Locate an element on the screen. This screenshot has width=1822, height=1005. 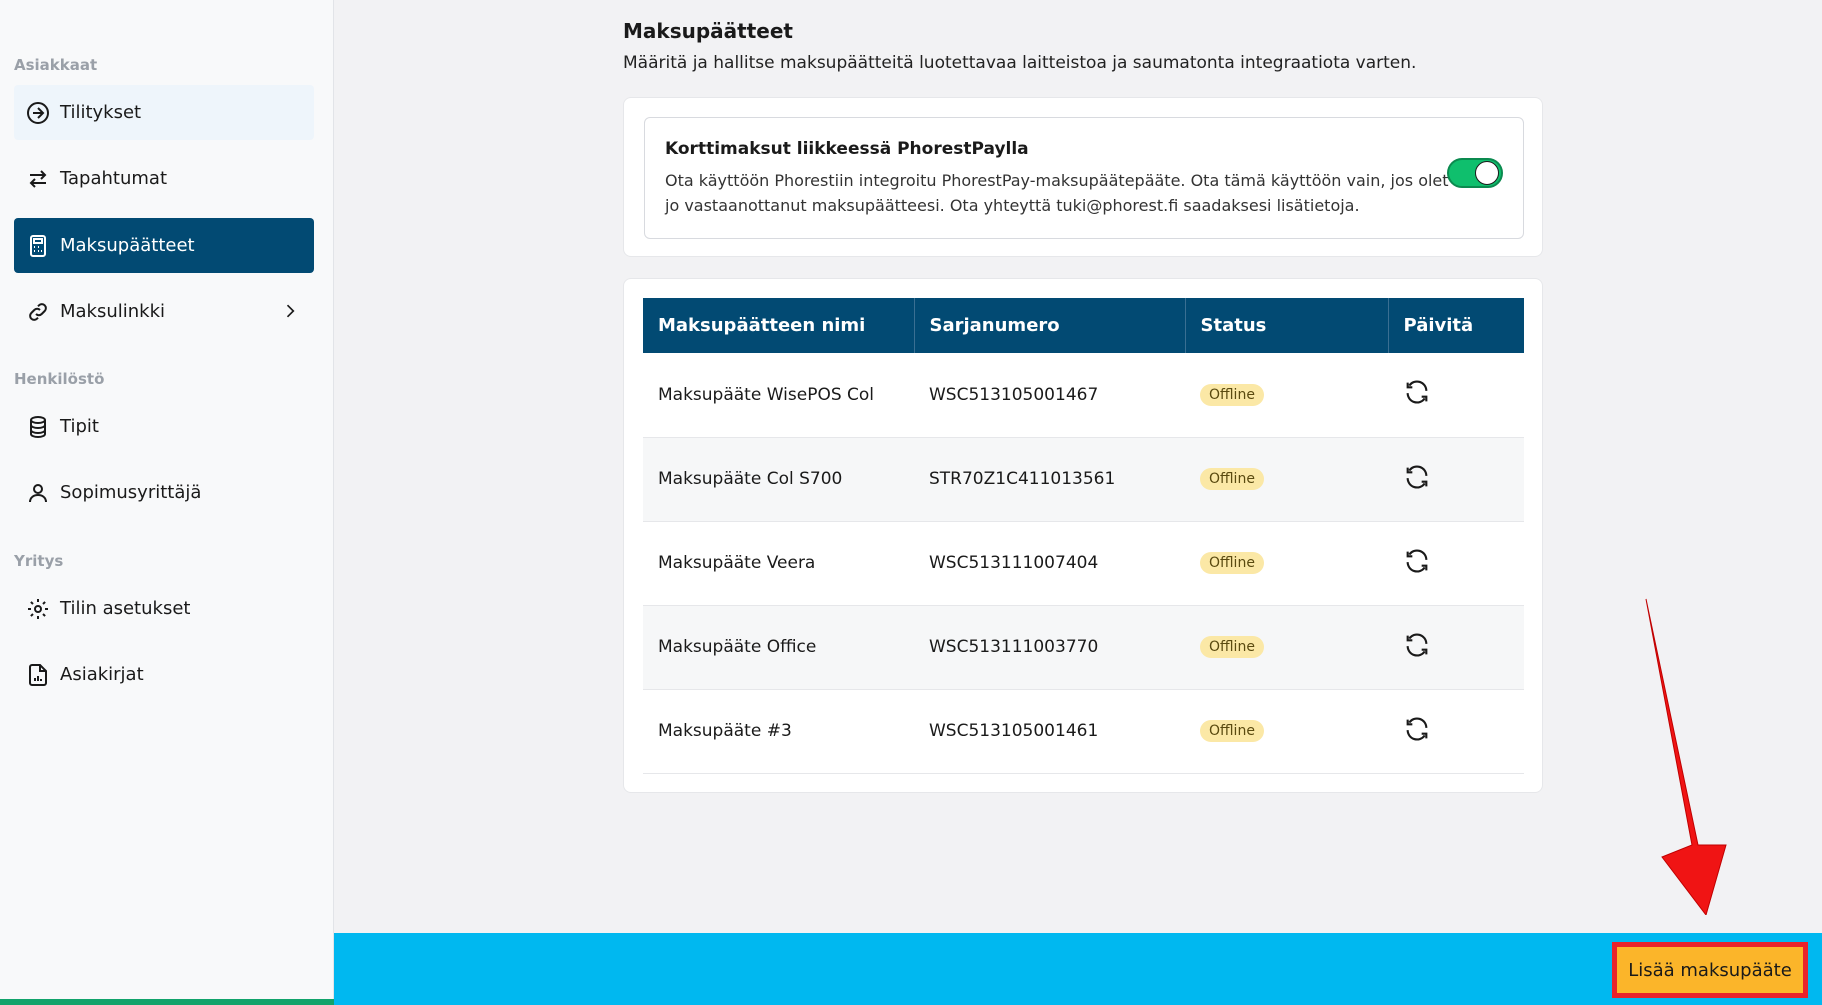
arrow-circle-right-icon is located at coordinates (38, 113).